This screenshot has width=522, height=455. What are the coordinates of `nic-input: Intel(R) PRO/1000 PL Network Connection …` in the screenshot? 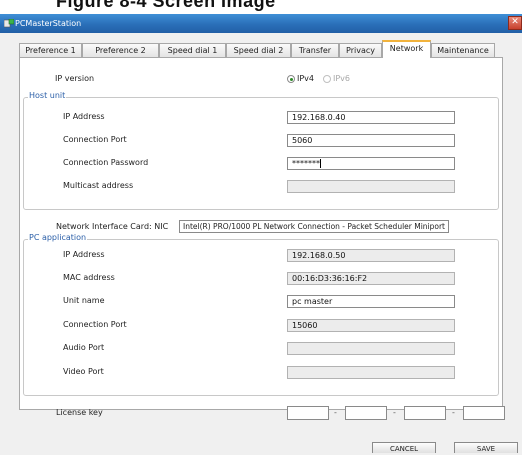 It's located at (314, 226).